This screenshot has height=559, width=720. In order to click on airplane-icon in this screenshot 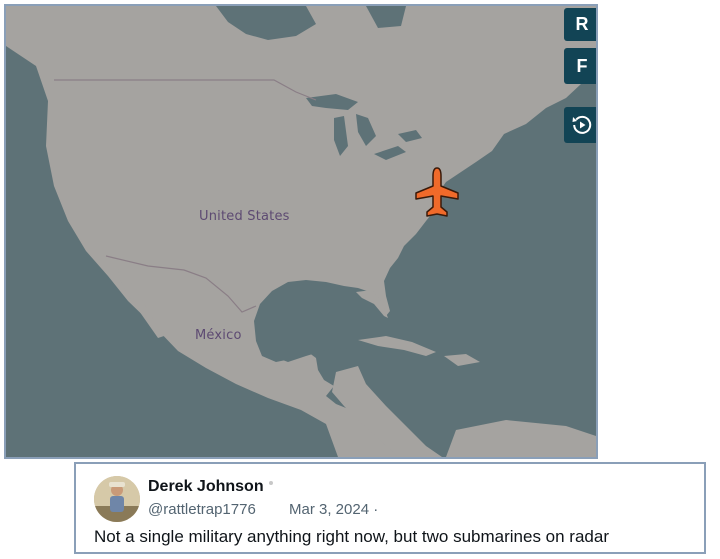, I will do `click(437, 194)`.